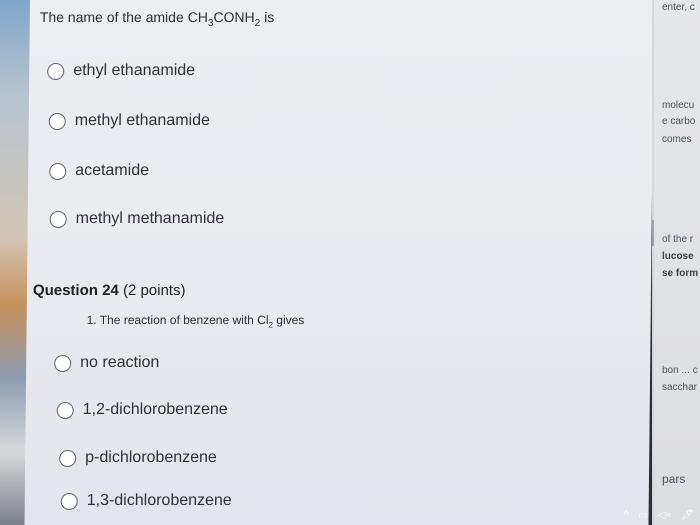 This screenshot has width=700, height=525. Describe the element at coordinates (152, 290) in the screenshot. I see `question-points: (2 points)` at that location.